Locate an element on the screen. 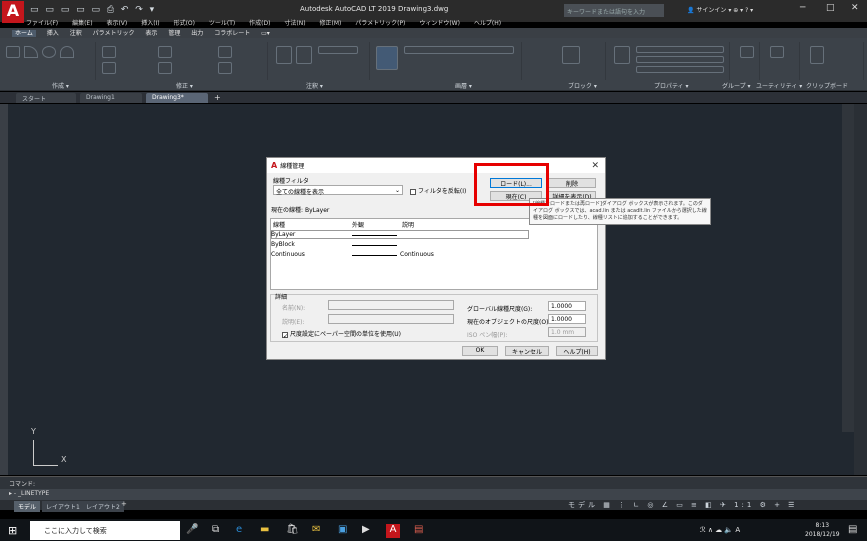 This screenshot has width=867, height=541. delete-button: 削除 is located at coordinates (572, 183).